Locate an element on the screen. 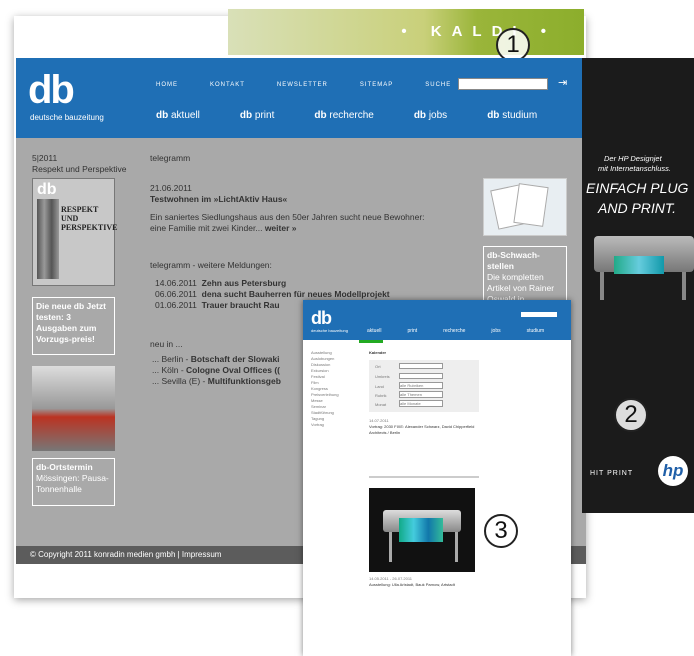 The height and width of the screenshot is (656, 694). nav-sitemap: SITEMAP is located at coordinates (376, 85).